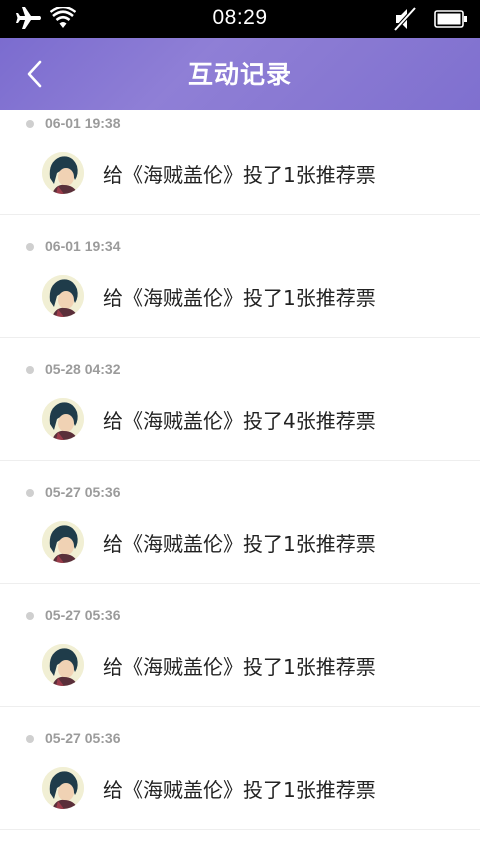 The width and height of the screenshot is (480, 854). Describe the element at coordinates (83, 123) in the screenshot. I see `record-timestamp: 06-01 19:38` at that location.